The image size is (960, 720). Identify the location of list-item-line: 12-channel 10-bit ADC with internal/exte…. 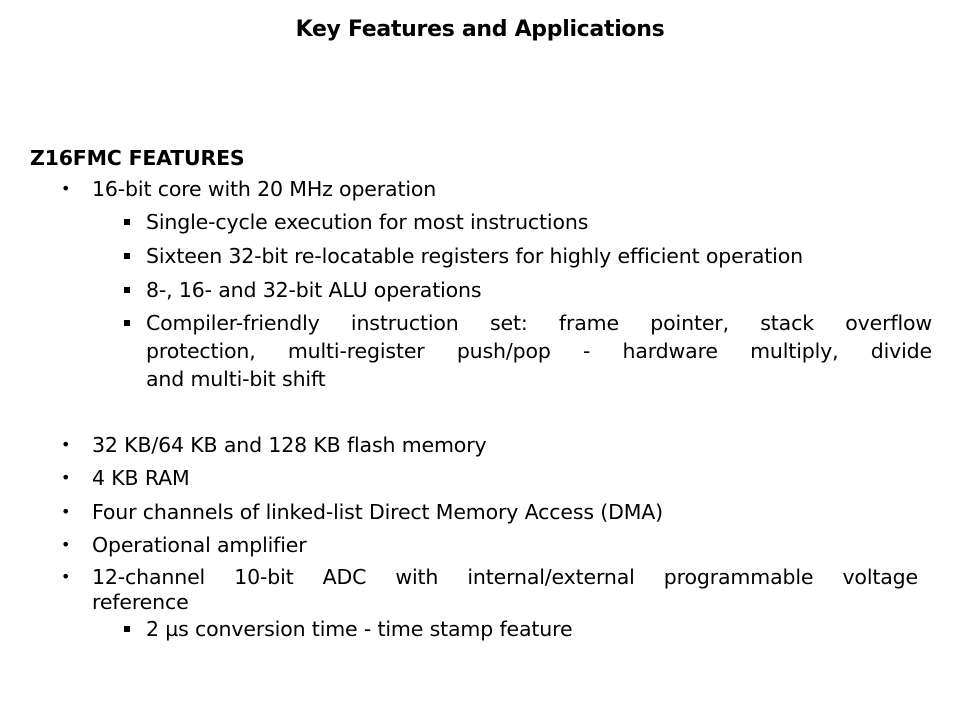
(505, 577).